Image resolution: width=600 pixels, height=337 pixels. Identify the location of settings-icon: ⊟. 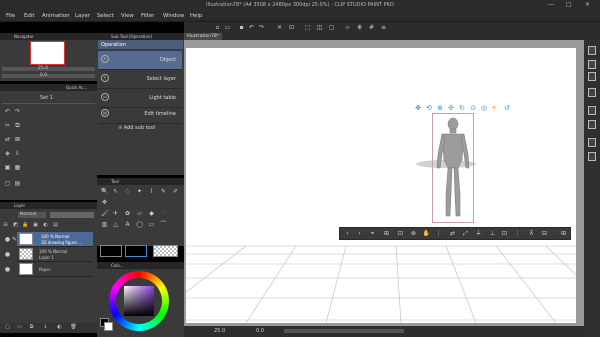
(544, 233).